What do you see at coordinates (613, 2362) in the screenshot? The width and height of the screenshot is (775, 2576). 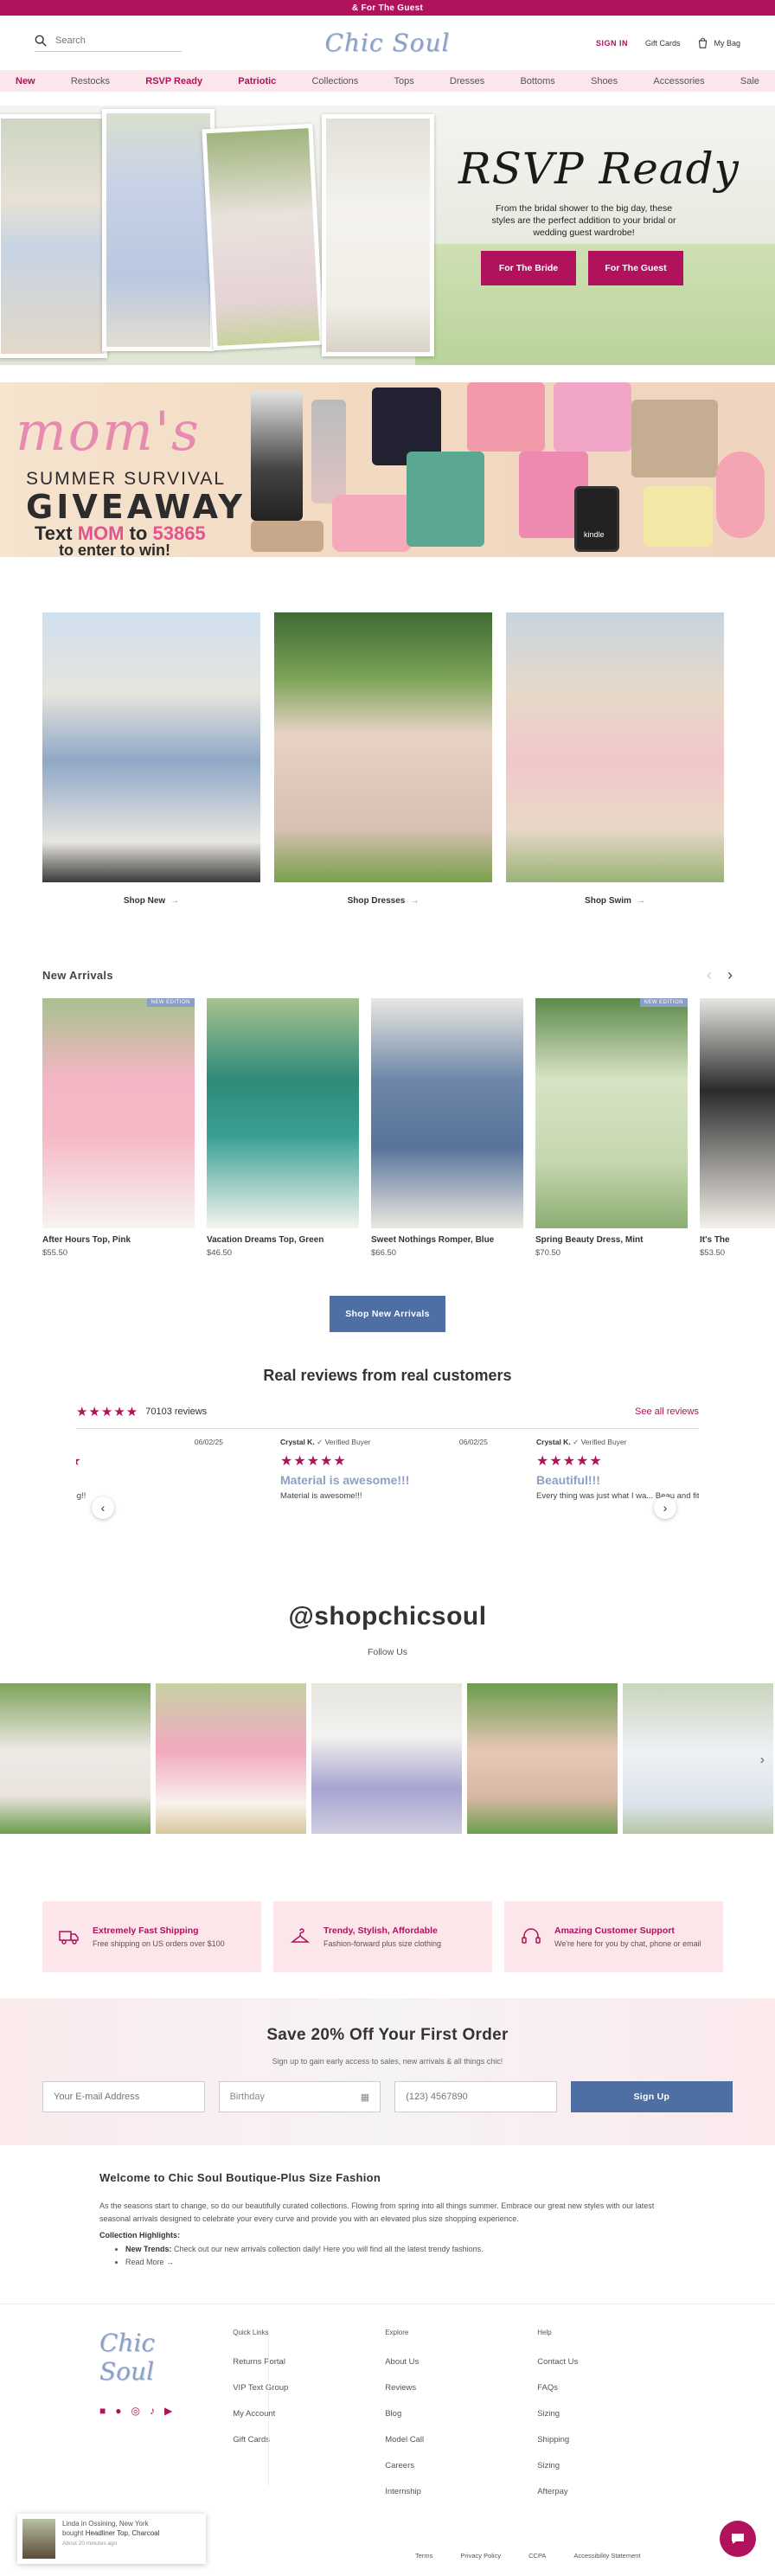 I see `footer-link: Contact Us` at bounding box center [613, 2362].